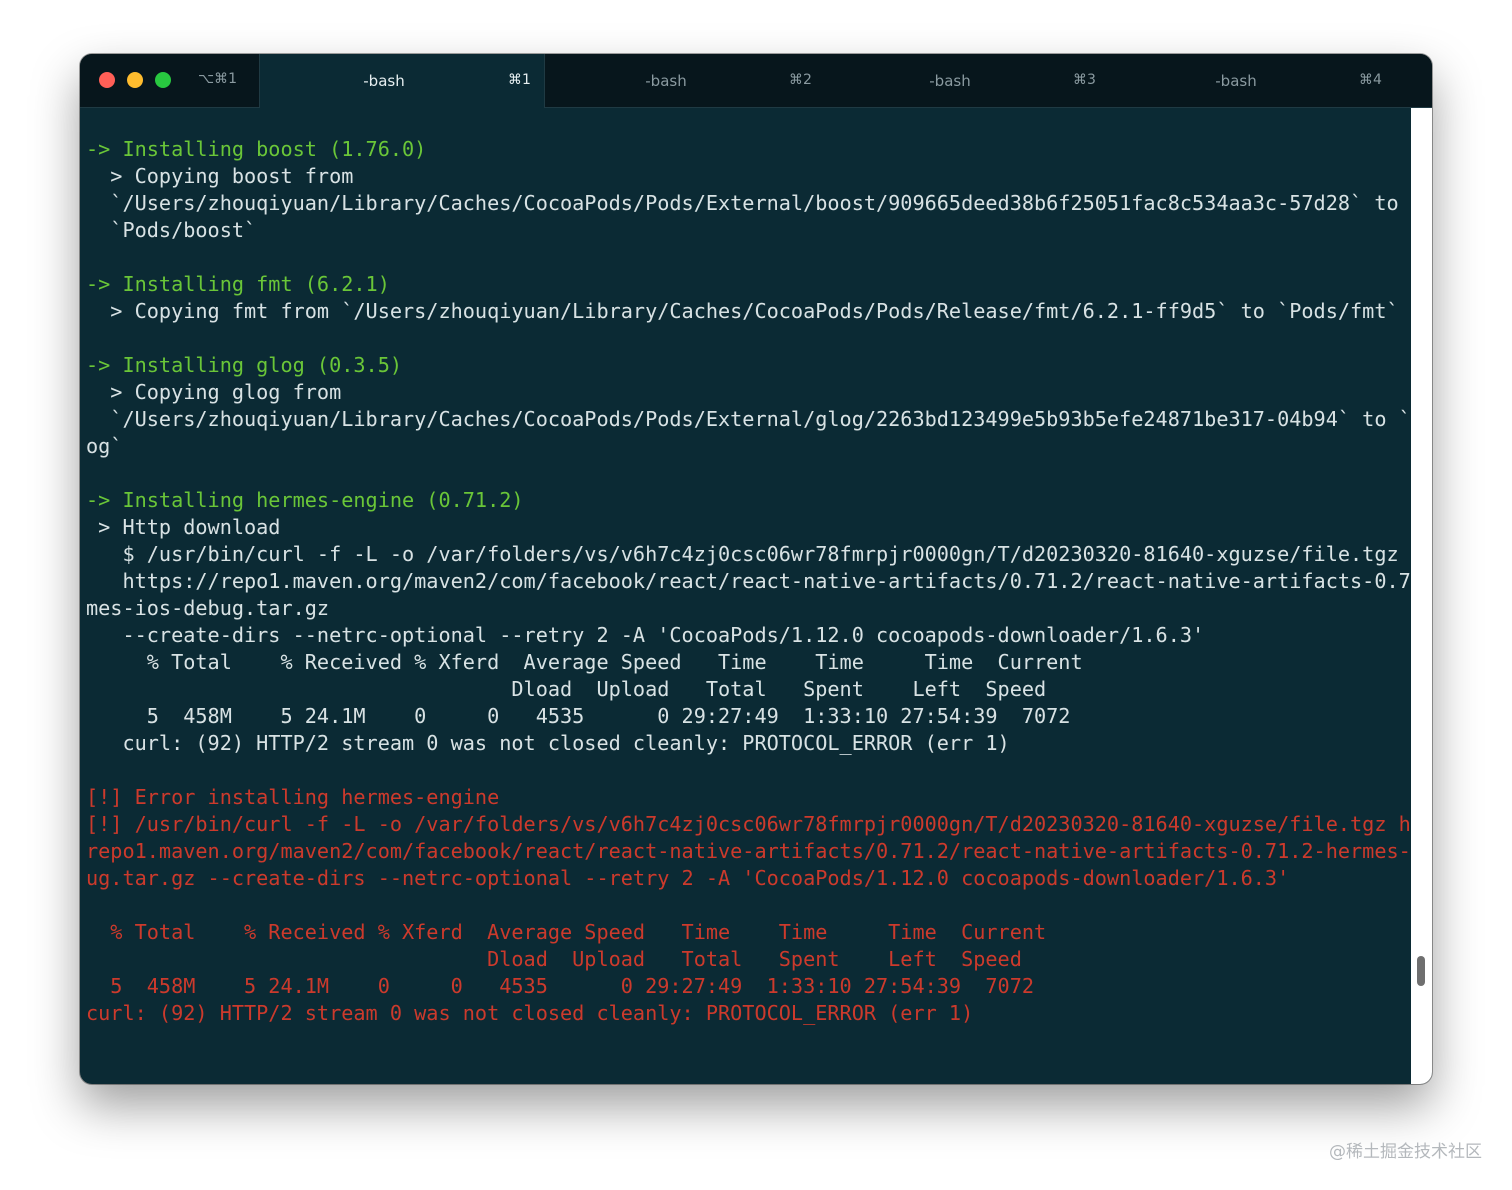 Image resolution: width=1512 pixels, height=1190 pixels. Describe the element at coordinates (218, 79) in the screenshot. I see `window-shortcut-label: ⌥⌘1` at that location.